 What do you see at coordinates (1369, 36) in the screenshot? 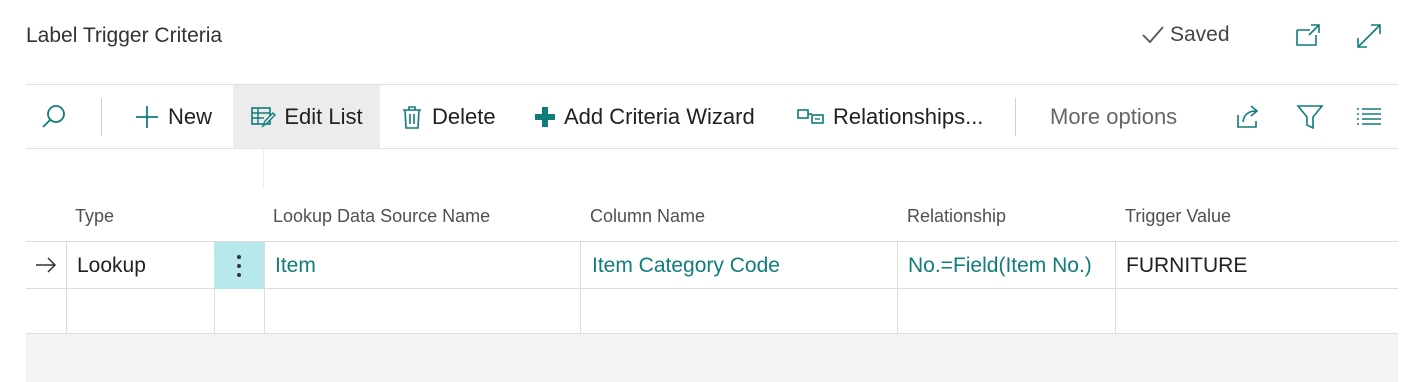
I see `expand-icon` at bounding box center [1369, 36].